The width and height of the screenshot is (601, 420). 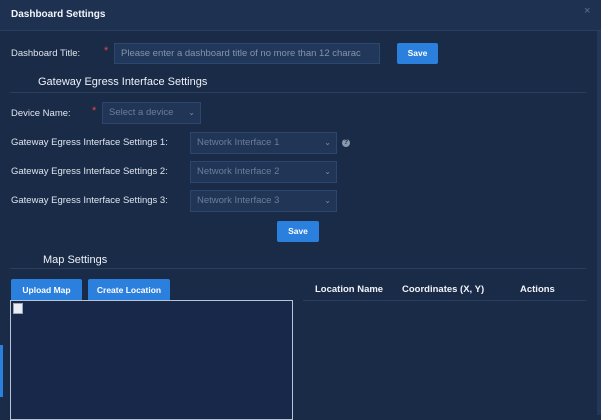 What do you see at coordinates (46, 290) in the screenshot?
I see `upload-map-button: Upload Map` at bounding box center [46, 290].